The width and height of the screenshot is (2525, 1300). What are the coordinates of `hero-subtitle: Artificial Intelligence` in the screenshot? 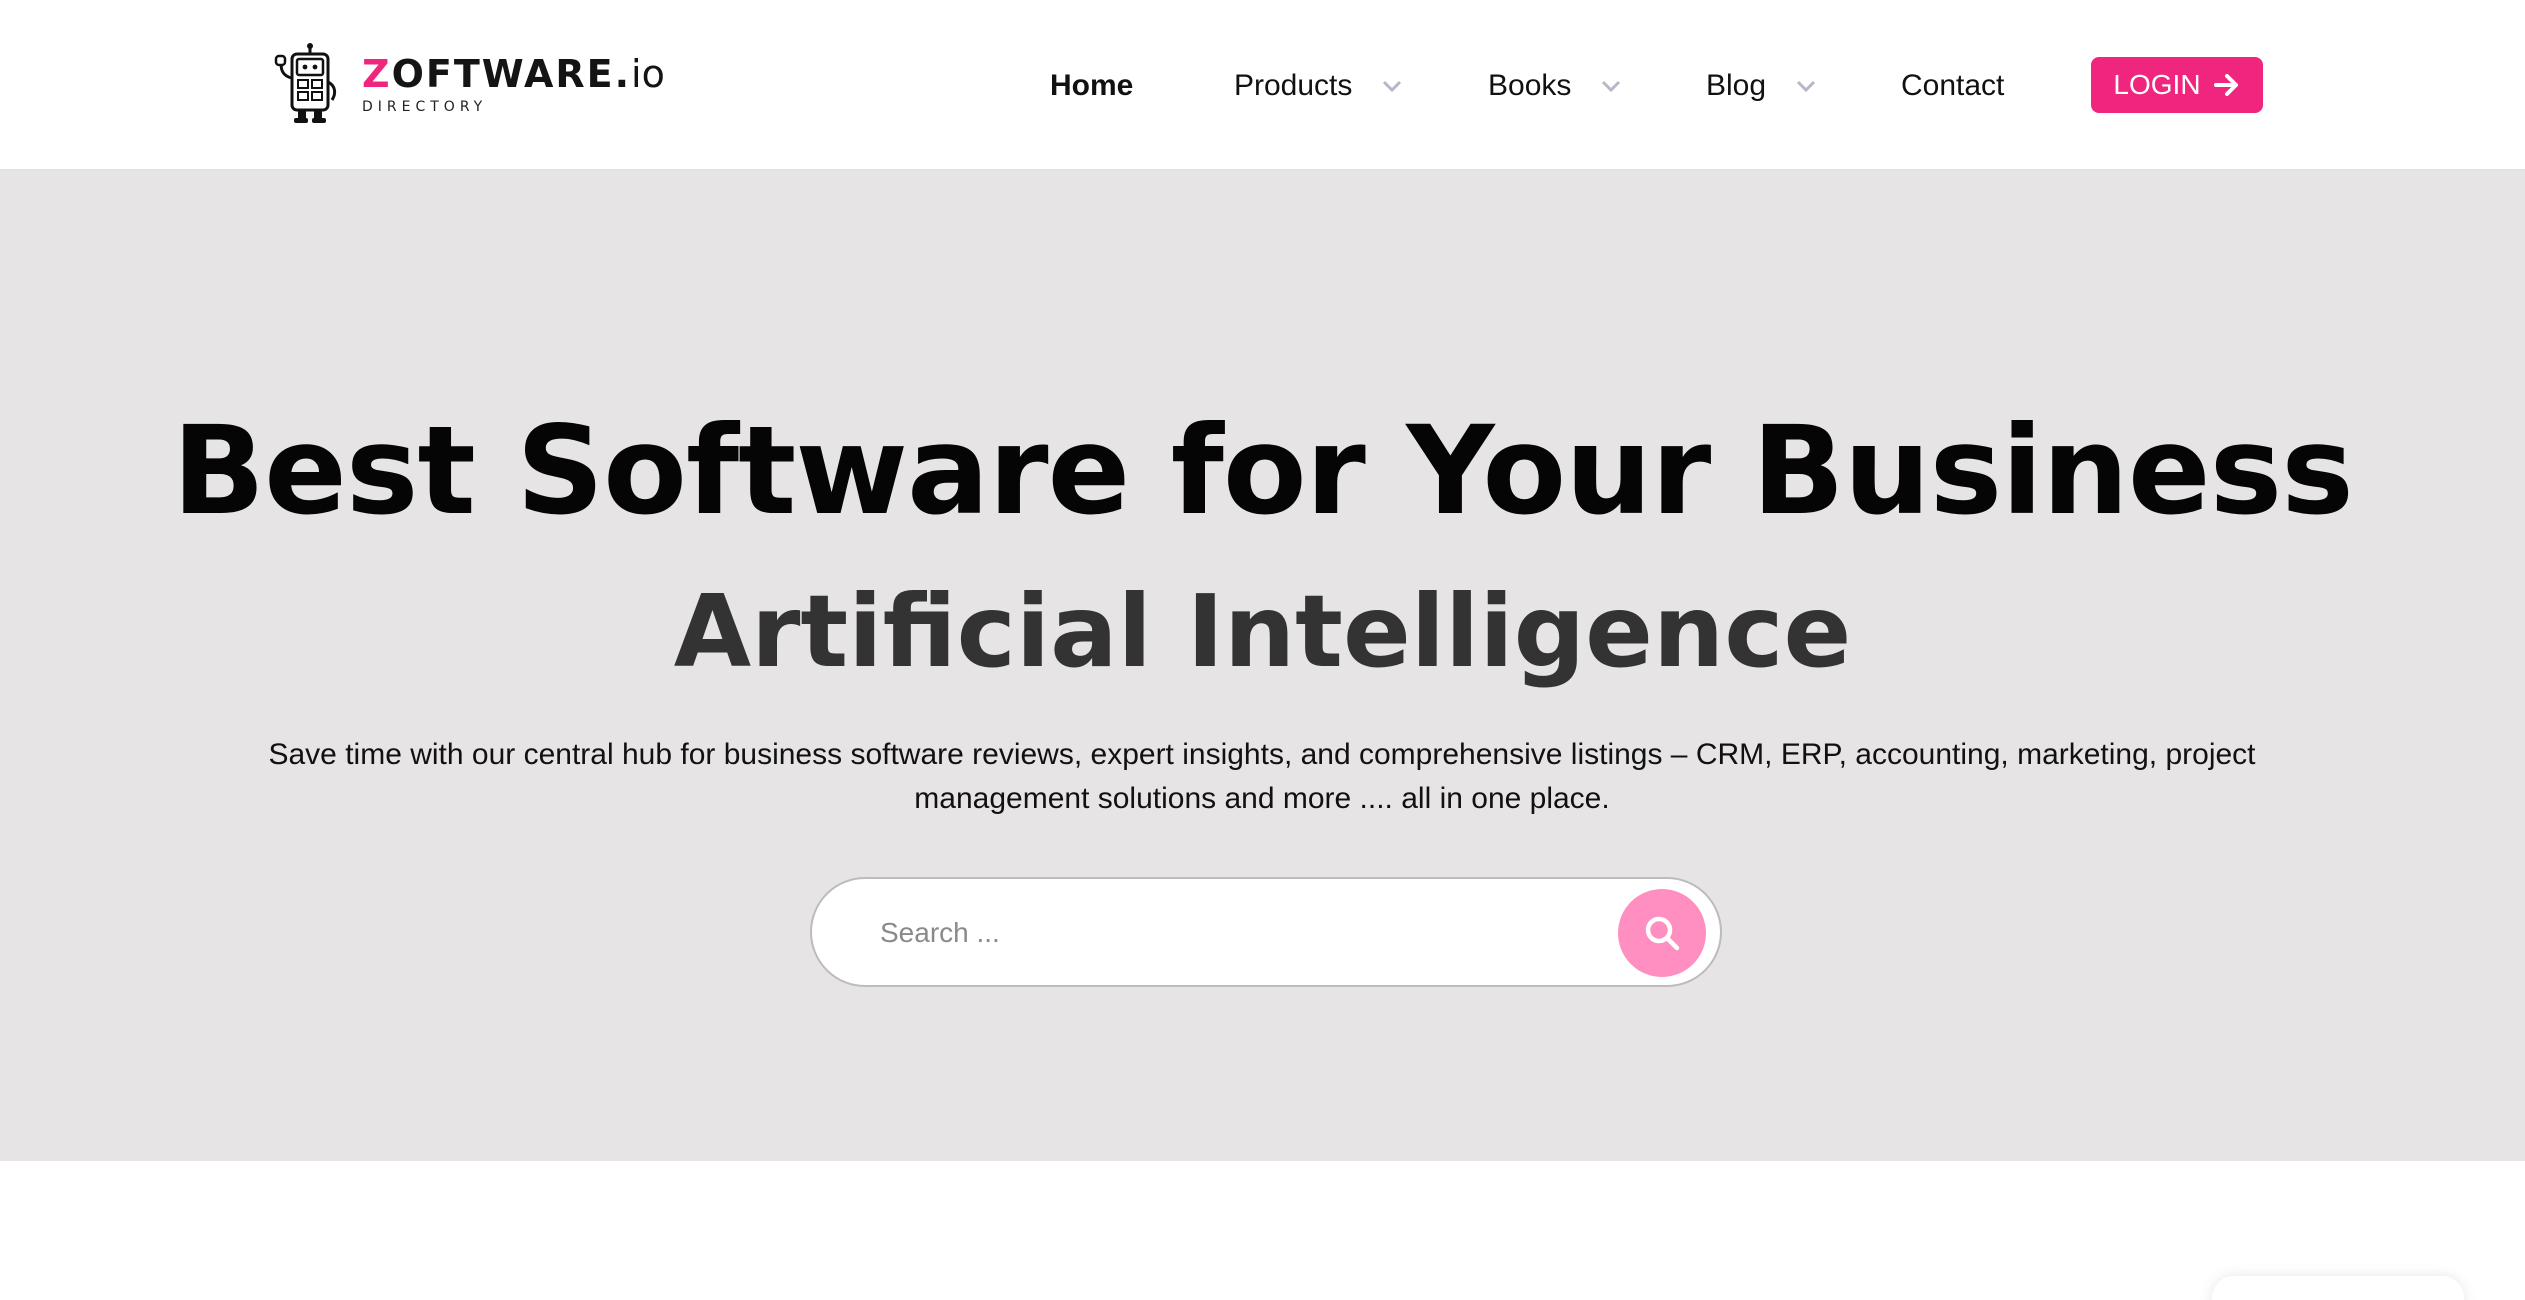 It's located at (1262, 631).